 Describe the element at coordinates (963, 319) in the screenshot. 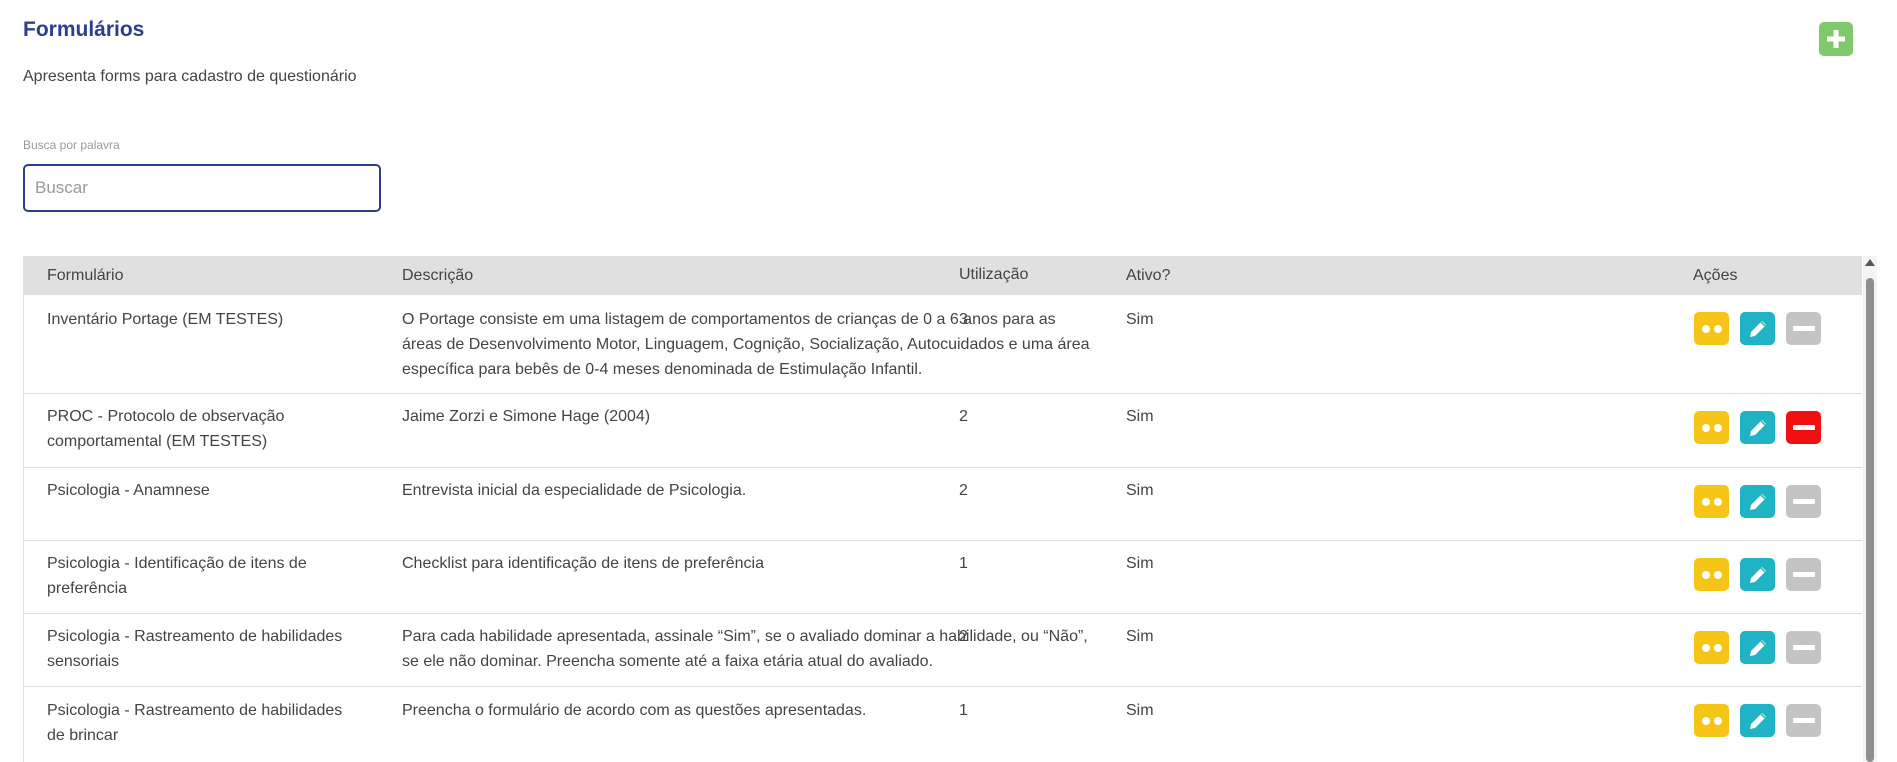

I see `cell-utilizacao: 3` at that location.